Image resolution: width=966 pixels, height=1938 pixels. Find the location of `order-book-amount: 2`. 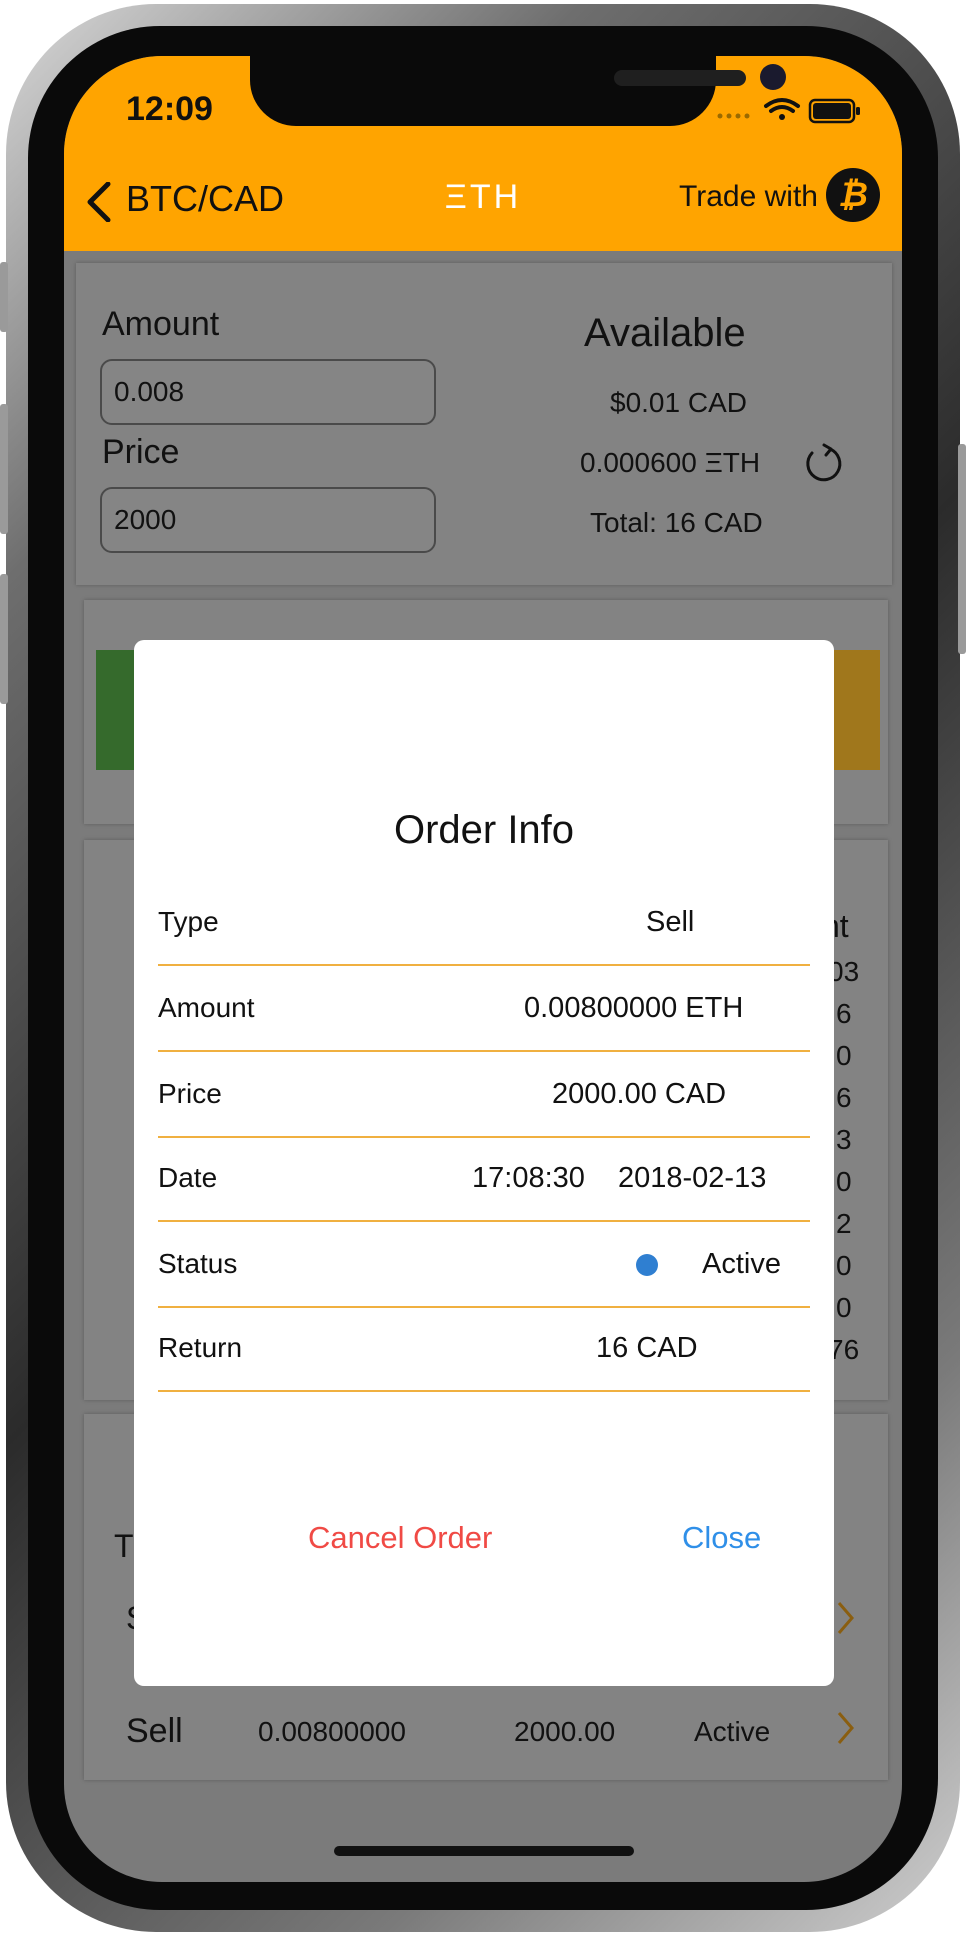

order-book-amount: 2 is located at coordinates (844, 1223).